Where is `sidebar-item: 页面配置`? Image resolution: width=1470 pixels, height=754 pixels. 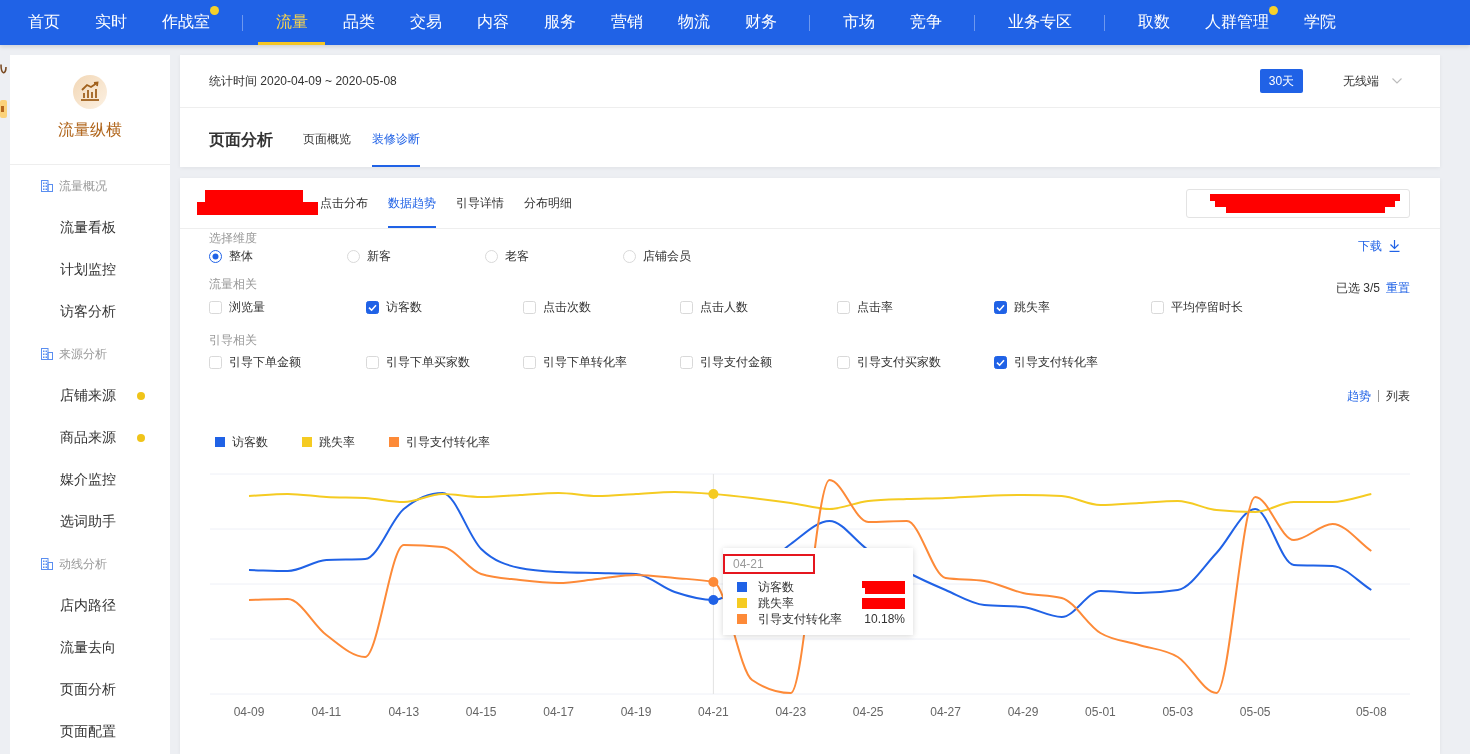
sidebar-item: 页面配置 is located at coordinates (88, 732).